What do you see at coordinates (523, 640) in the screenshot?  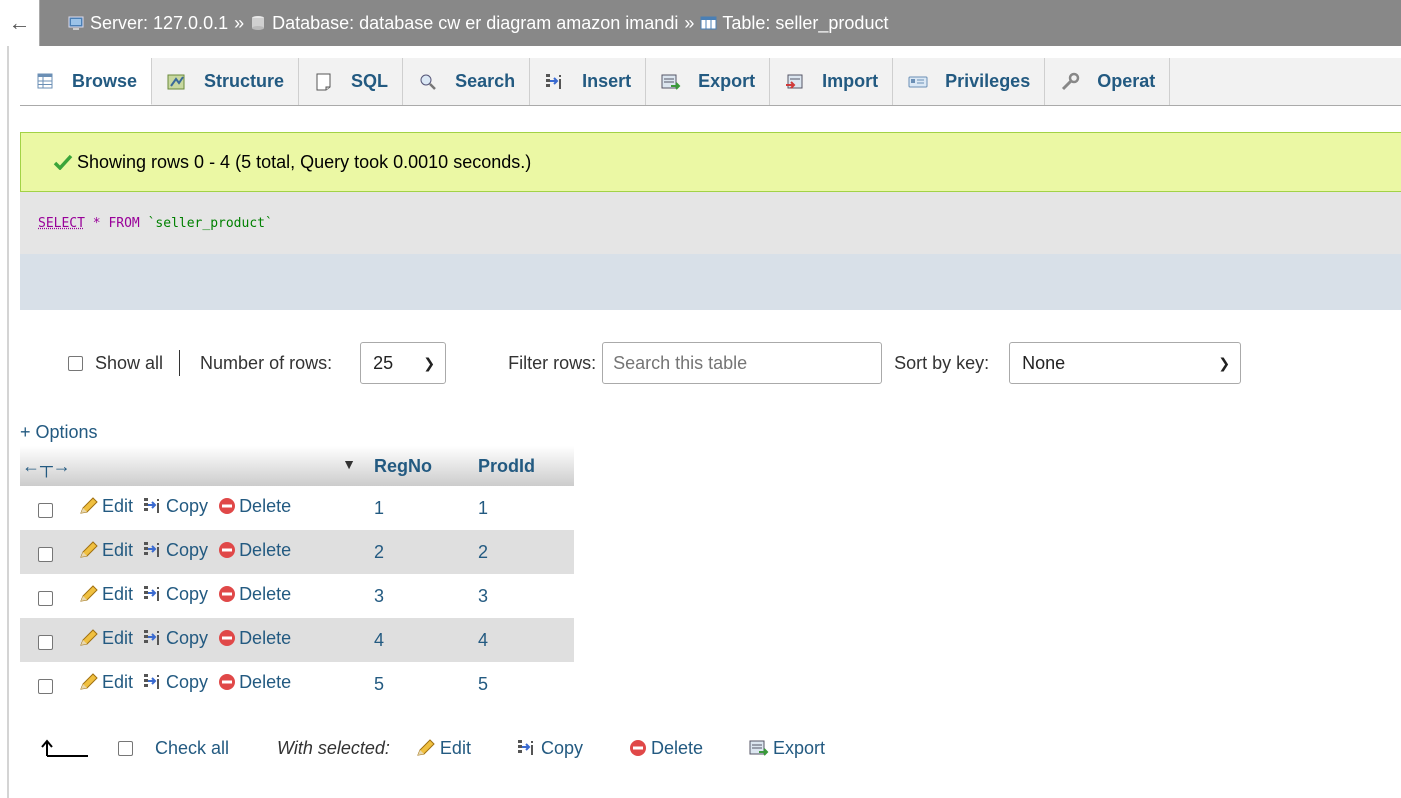 I see `cell-prodid: 4` at bounding box center [523, 640].